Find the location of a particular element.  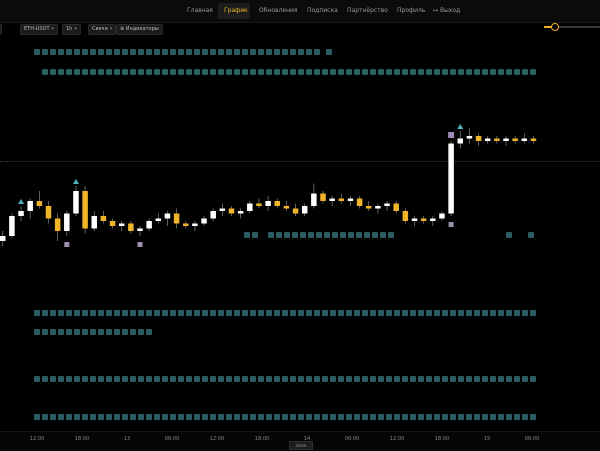

toolbar-menu-fragment is located at coordinates (1, 29).